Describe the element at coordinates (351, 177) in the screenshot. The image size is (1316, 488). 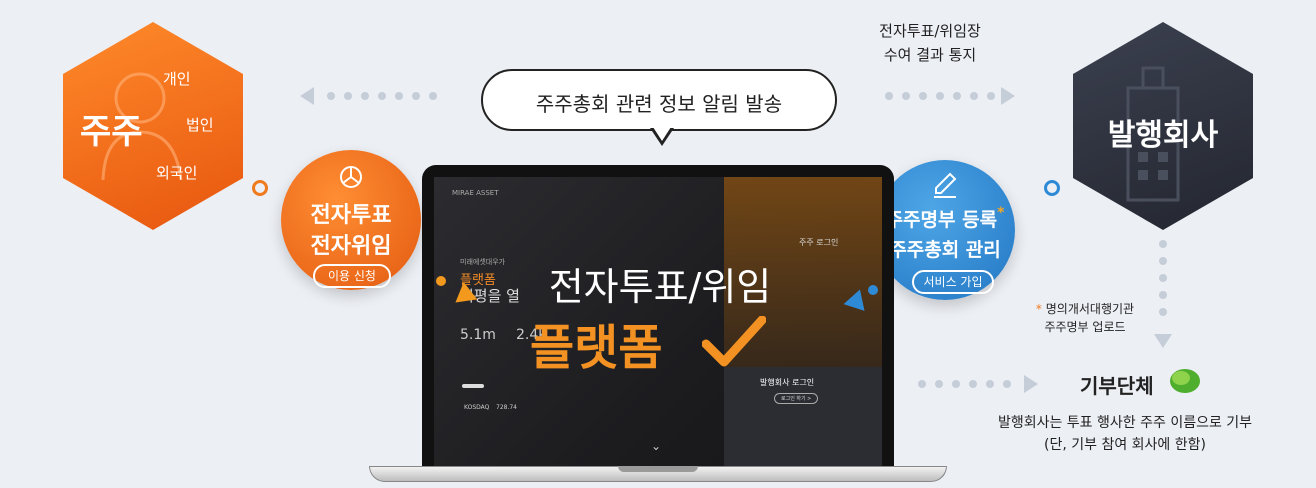
I see `pie-chart-icon` at that location.